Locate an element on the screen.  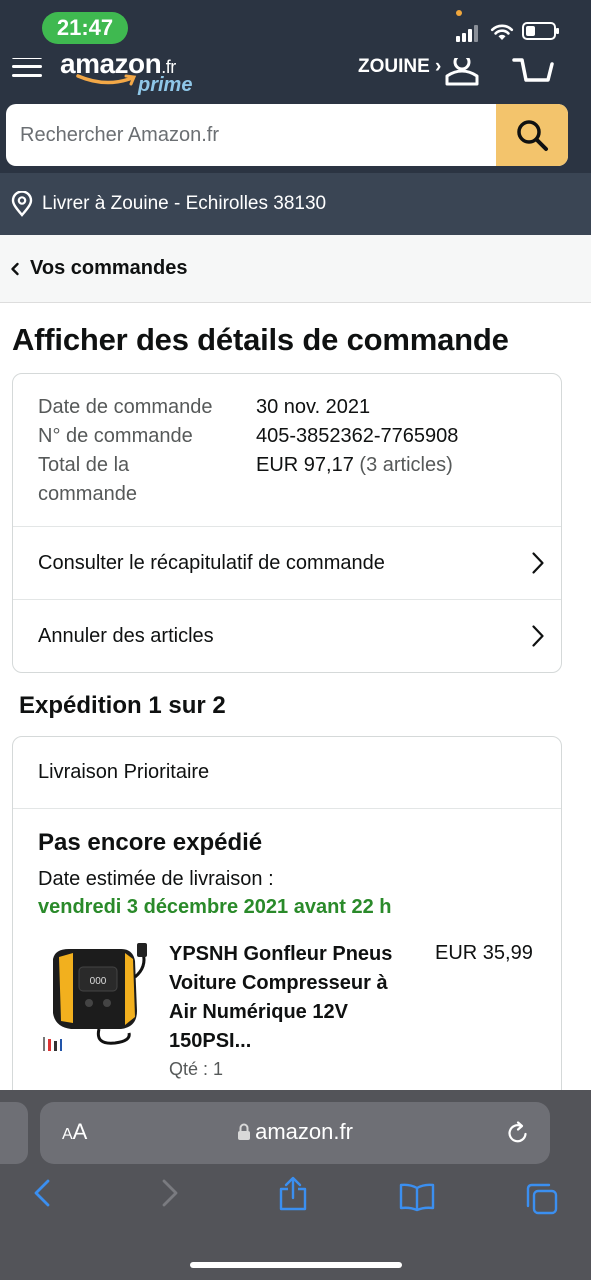
bookmarks-icon is located at coordinates (417, 1197).